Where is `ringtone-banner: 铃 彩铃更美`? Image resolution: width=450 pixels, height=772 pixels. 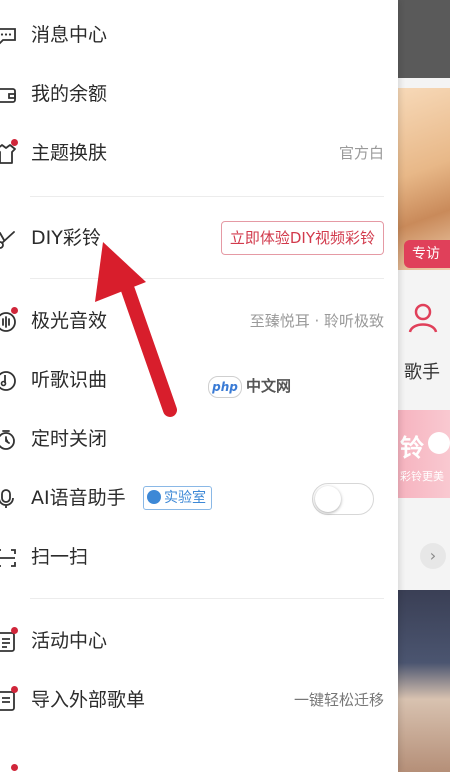 ringtone-banner: 铃 彩铃更美 is located at coordinates (424, 454).